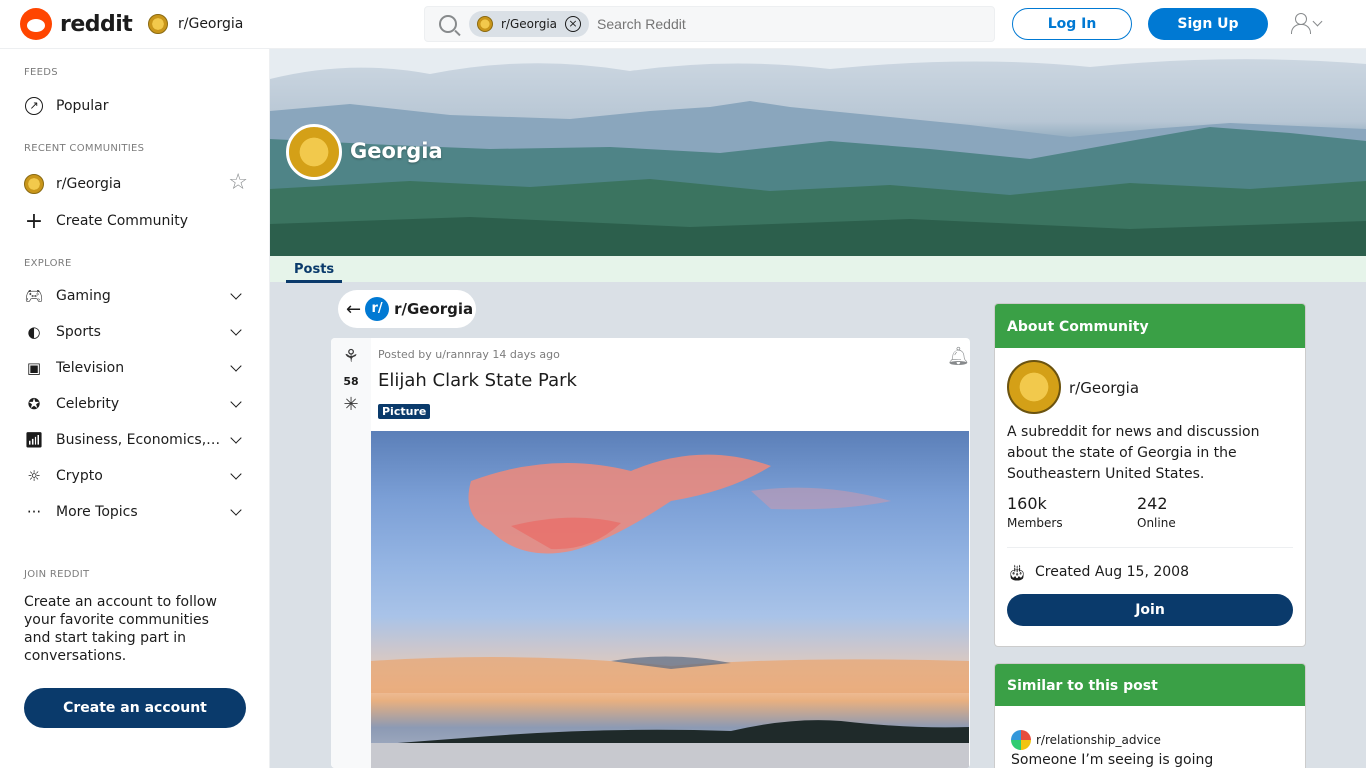 The width and height of the screenshot is (1366, 768). I want to click on reddit-alien-icon, so click(36, 24).